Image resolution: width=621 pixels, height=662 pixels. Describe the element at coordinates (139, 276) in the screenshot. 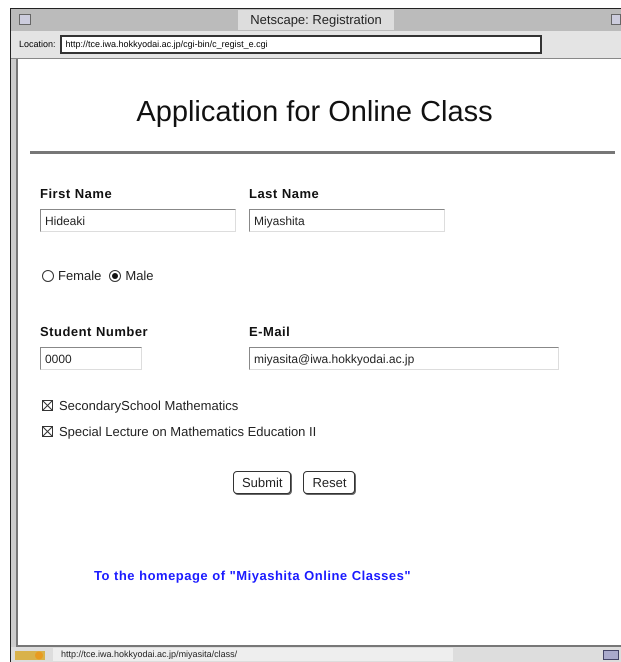

I see `radio-label: Male` at that location.